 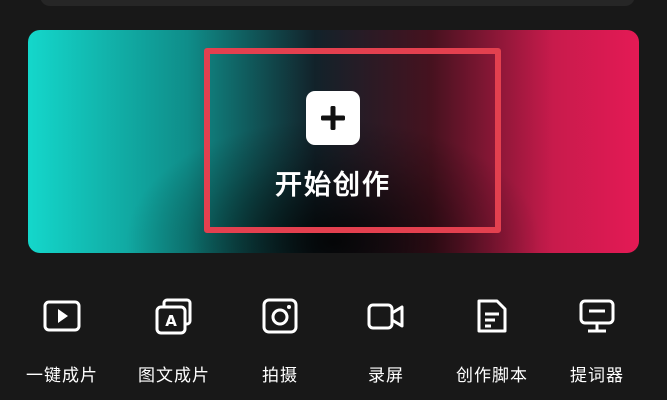 I want to click on svg-text: A, so click(x=171, y=321).